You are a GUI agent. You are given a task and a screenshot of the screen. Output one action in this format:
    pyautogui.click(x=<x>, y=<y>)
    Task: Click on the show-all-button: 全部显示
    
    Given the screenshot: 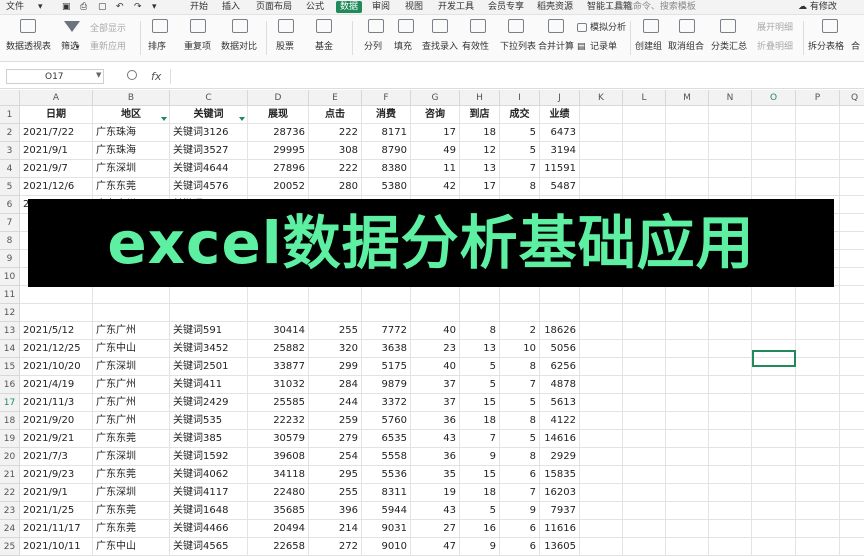 What is the action you would take?
    pyautogui.click(x=108, y=29)
    